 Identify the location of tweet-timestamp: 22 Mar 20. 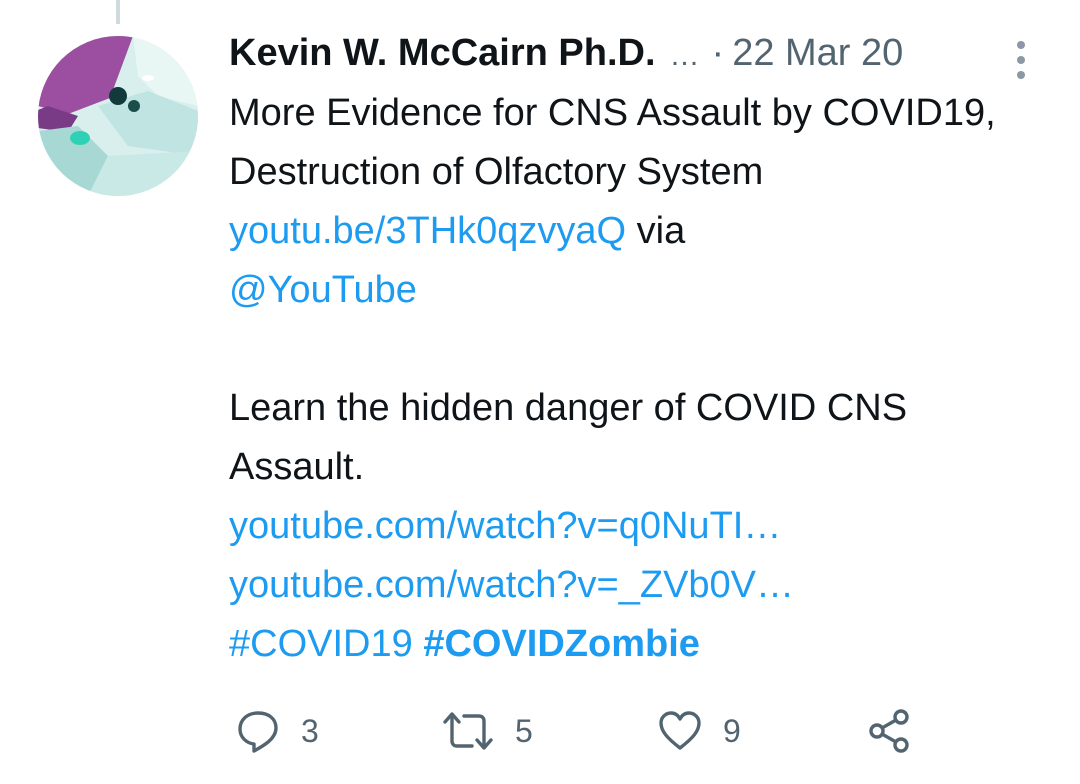
(817, 53).